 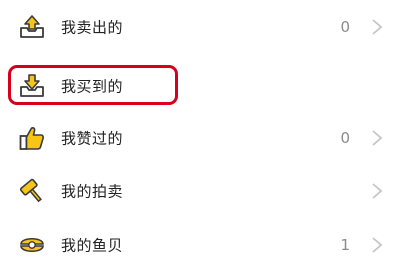 What do you see at coordinates (92, 245) in the screenshot?
I see `menu-item-label: 我的鱼贝` at bounding box center [92, 245].